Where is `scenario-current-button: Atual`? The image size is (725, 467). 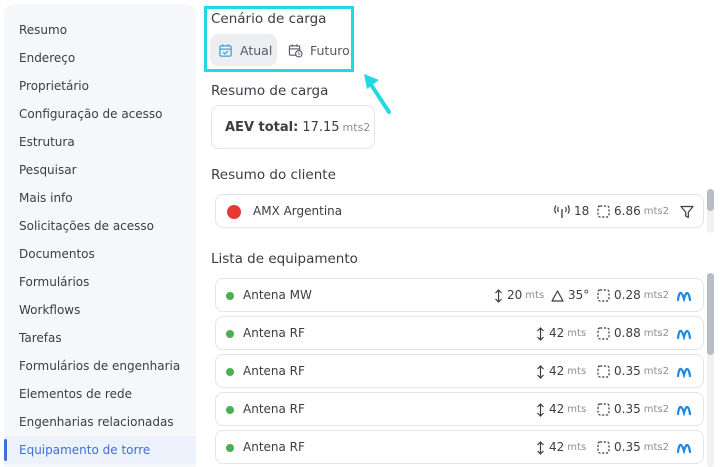 scenario-current-button: Atual is located at coordinates (243, 50).